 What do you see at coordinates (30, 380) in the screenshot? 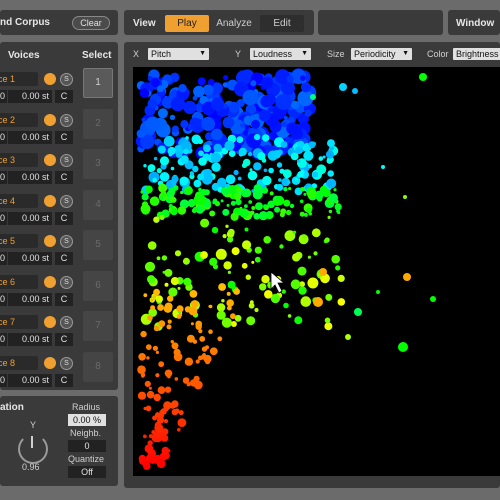
I see `voice-transpose-field: 0.00 st` at bounding box center [30, 380].